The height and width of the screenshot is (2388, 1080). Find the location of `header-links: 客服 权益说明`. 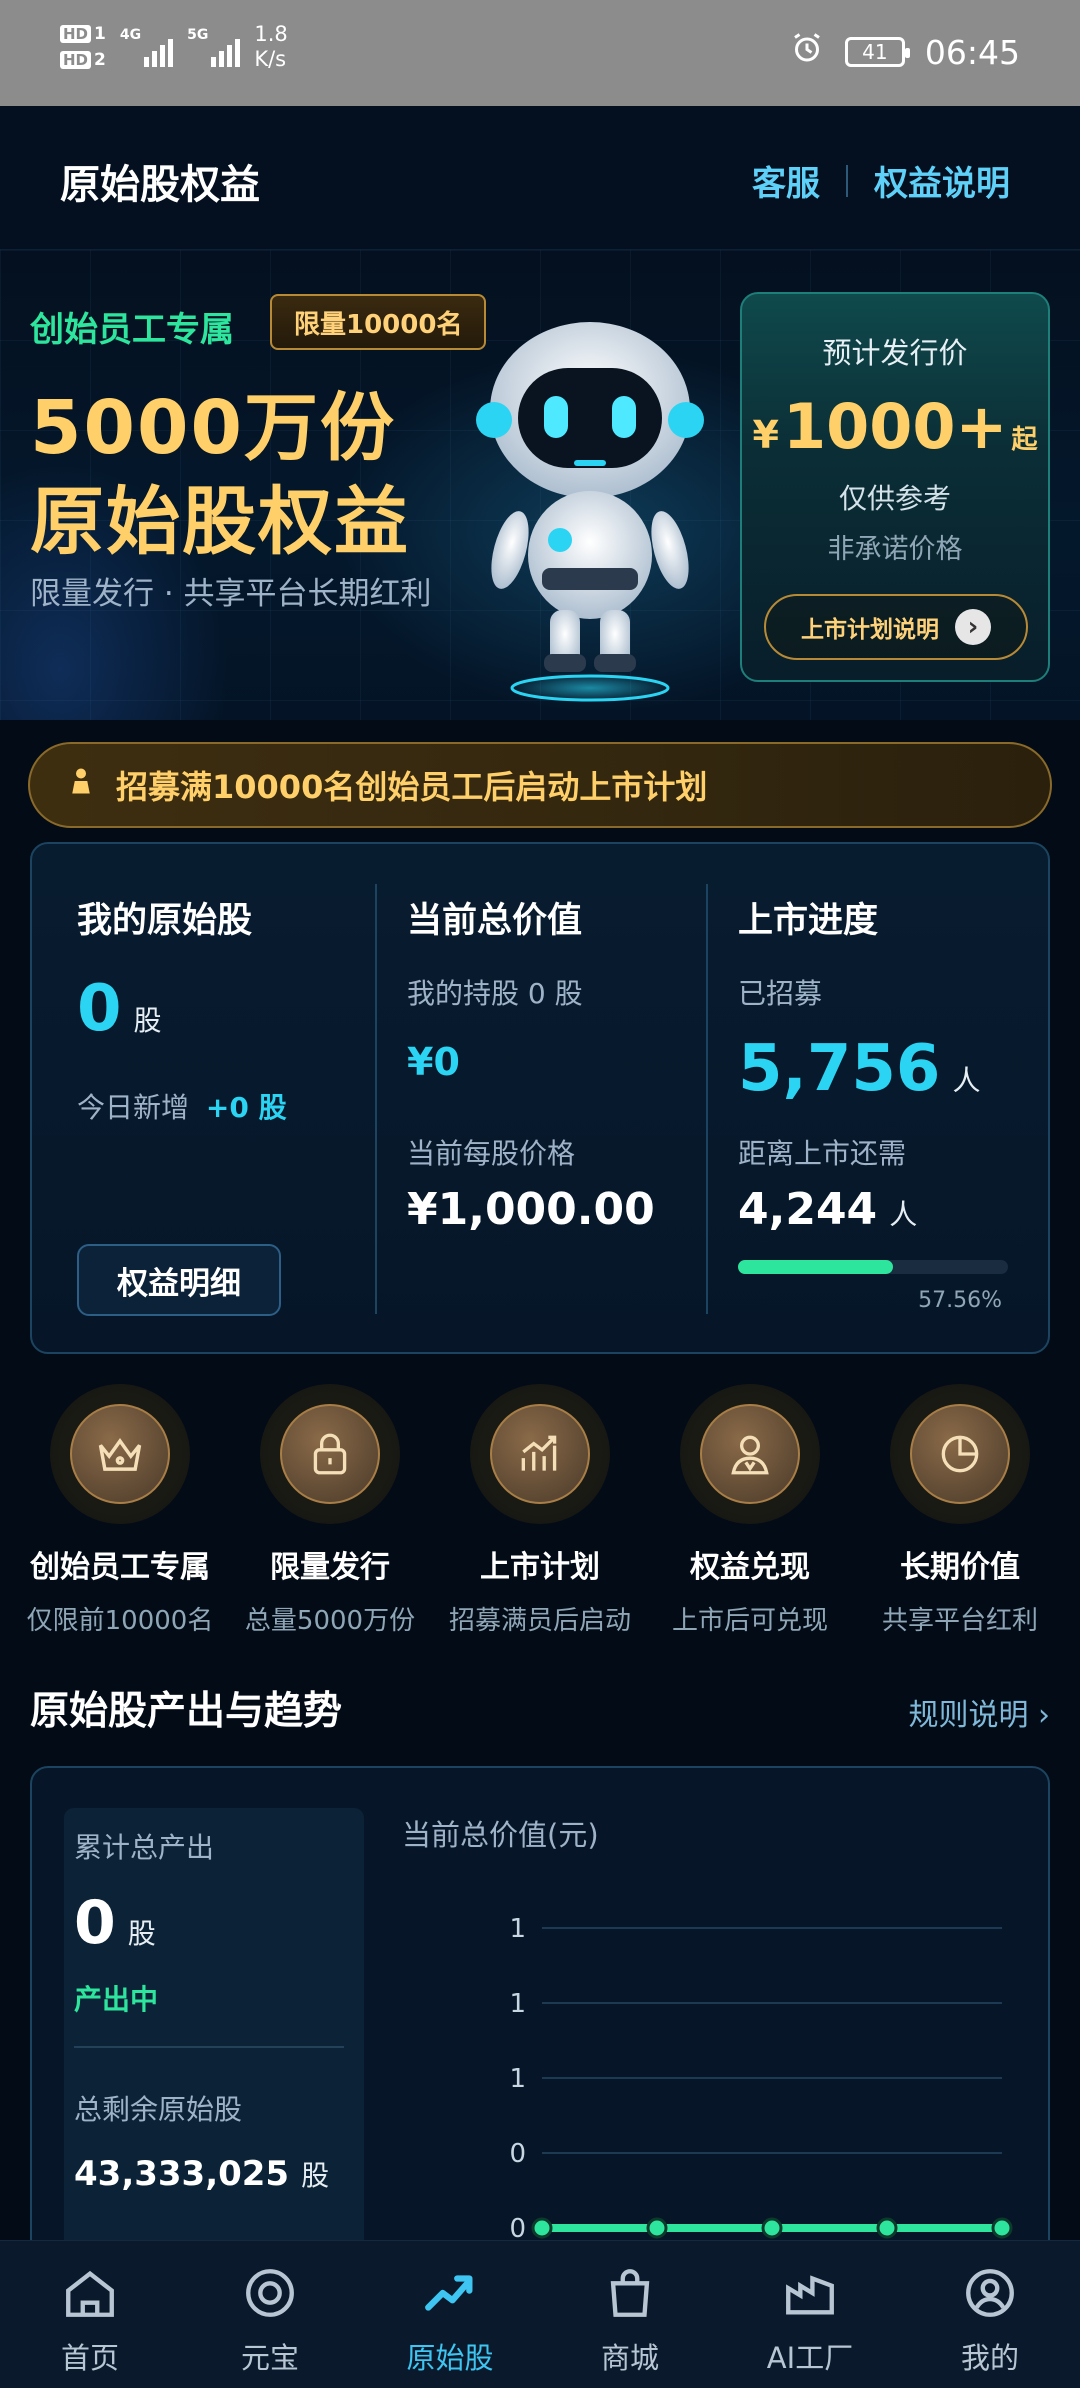

header-links: 客服 权益说明 is located at coordinates (881, 180).